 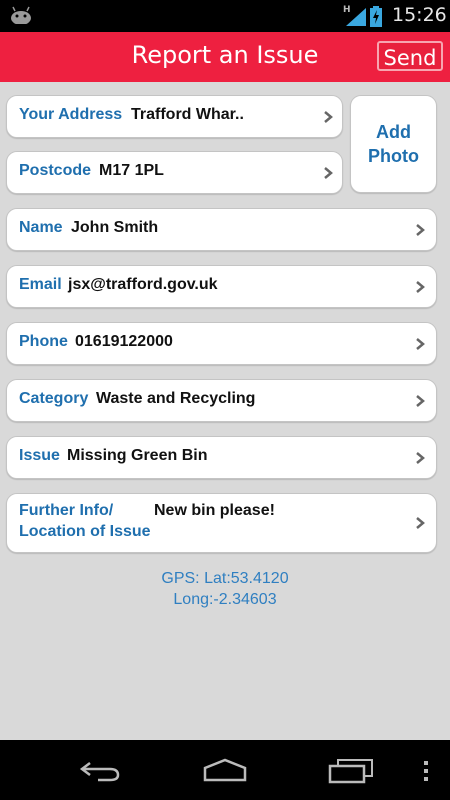 I want to click on name-row: Name John Smith, so click(x=221, y=229).